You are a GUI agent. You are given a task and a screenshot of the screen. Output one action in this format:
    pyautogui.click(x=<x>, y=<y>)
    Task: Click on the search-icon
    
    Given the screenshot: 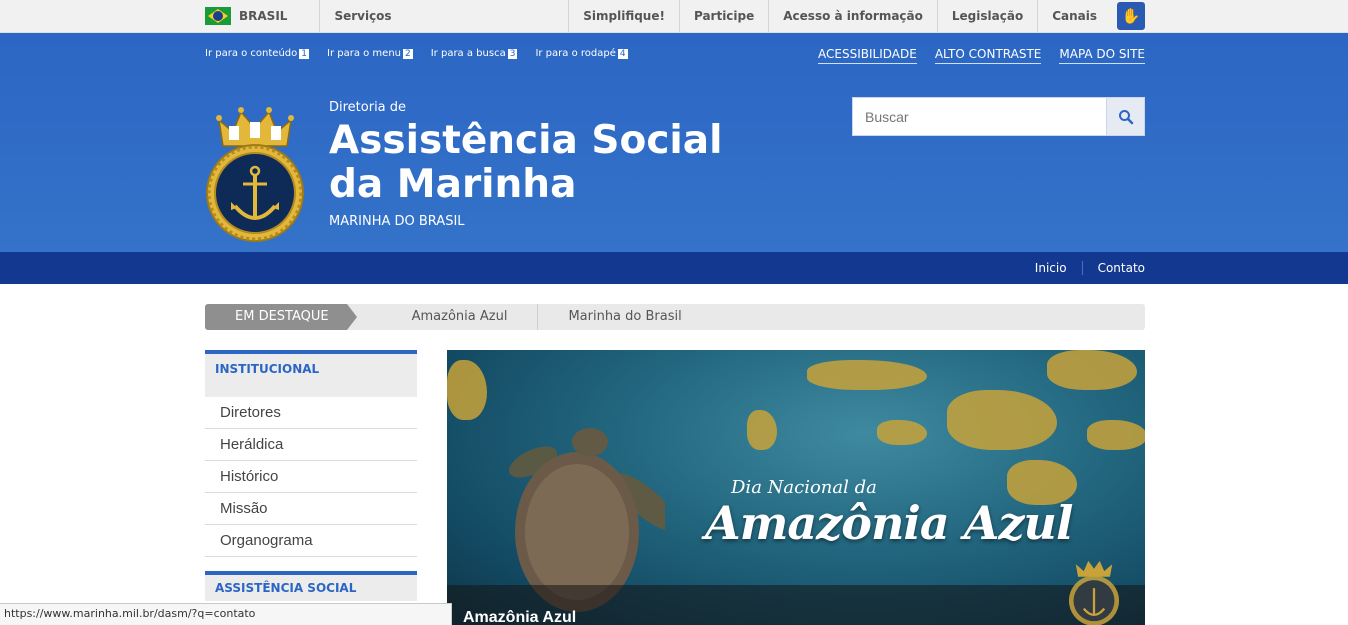 What is the action you would take?
    pyautogui.click(x=1125, y=116)
    